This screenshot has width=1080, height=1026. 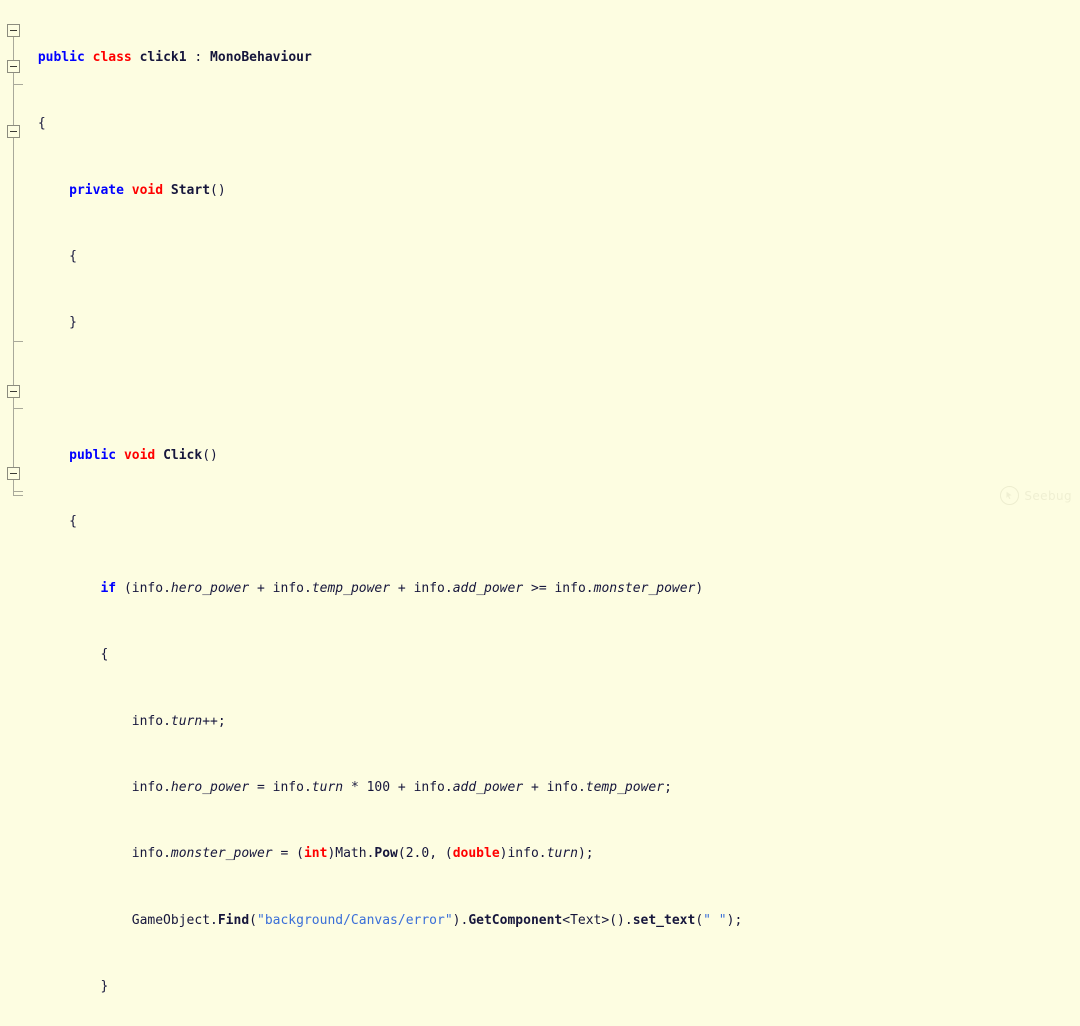 I want to click on code-line-4: {, so click(x=53, y=256).